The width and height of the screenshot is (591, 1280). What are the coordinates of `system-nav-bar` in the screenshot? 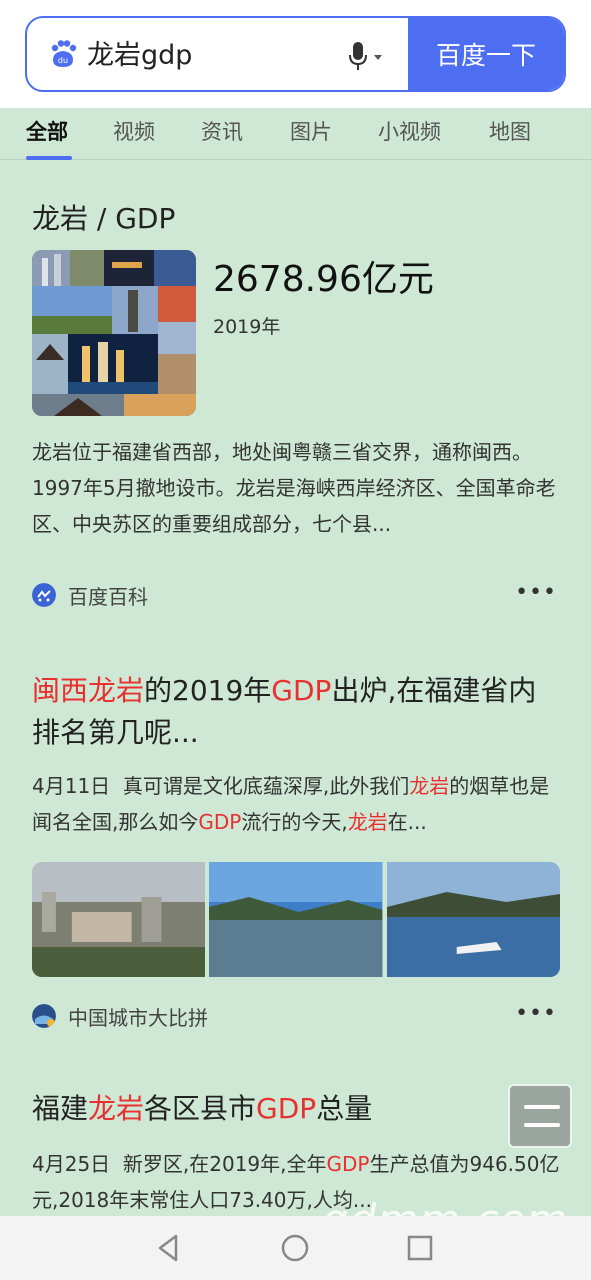 It's located at (295, 1248).